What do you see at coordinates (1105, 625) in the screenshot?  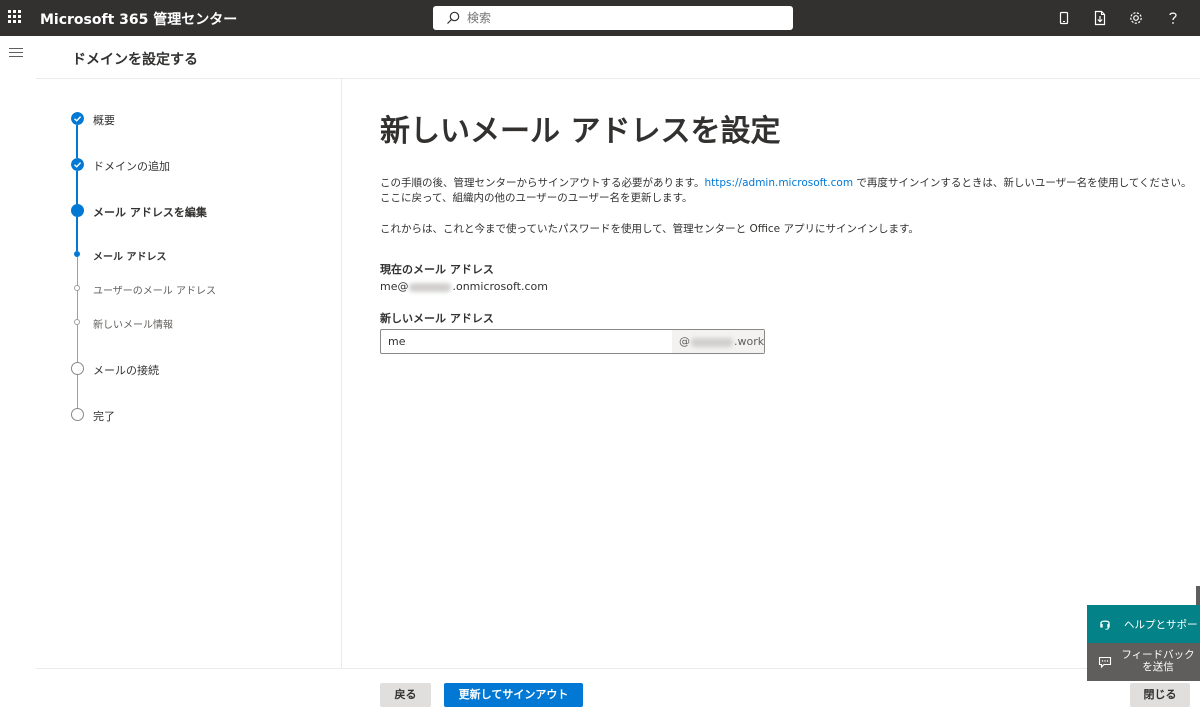 I see `headset-icon` at bounding box center [1105, 625].